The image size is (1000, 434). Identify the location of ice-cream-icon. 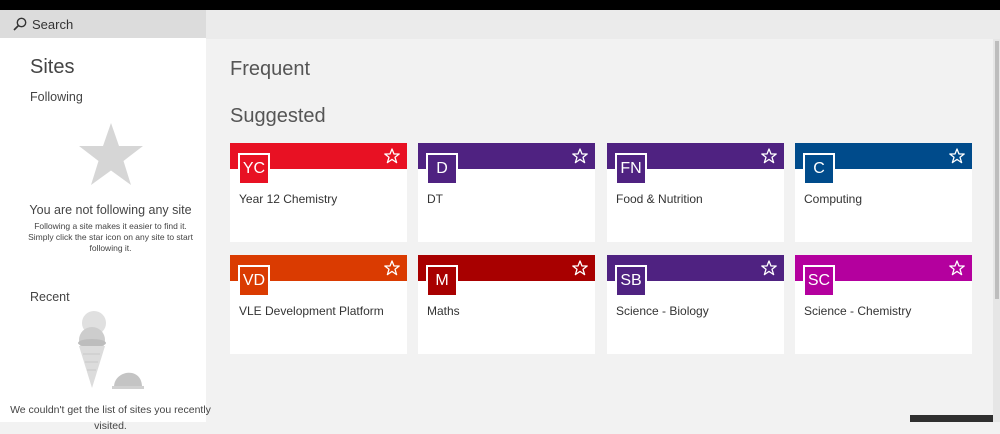
(111, 350).